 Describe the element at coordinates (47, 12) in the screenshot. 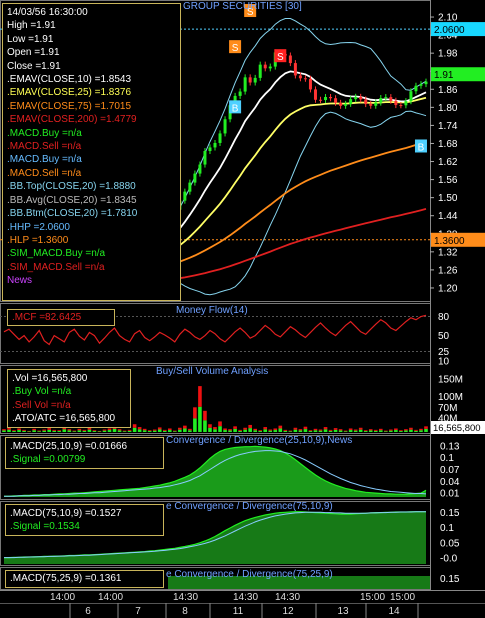

I see `info-time: 14/03/56 16:30:00` at that location.